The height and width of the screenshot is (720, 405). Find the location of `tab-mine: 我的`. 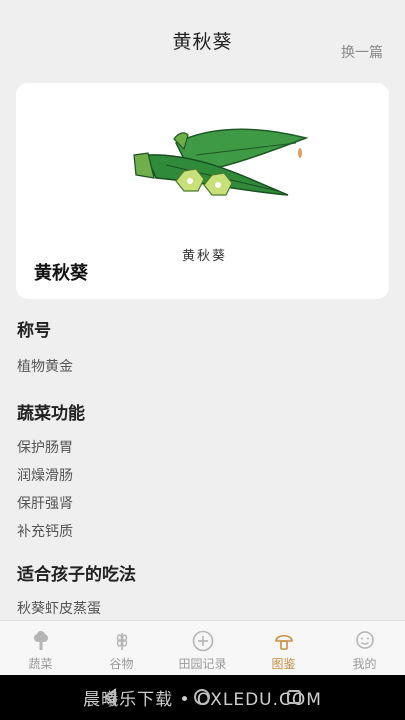

tab-mine: 我的 is located at coordinates (364, 648).